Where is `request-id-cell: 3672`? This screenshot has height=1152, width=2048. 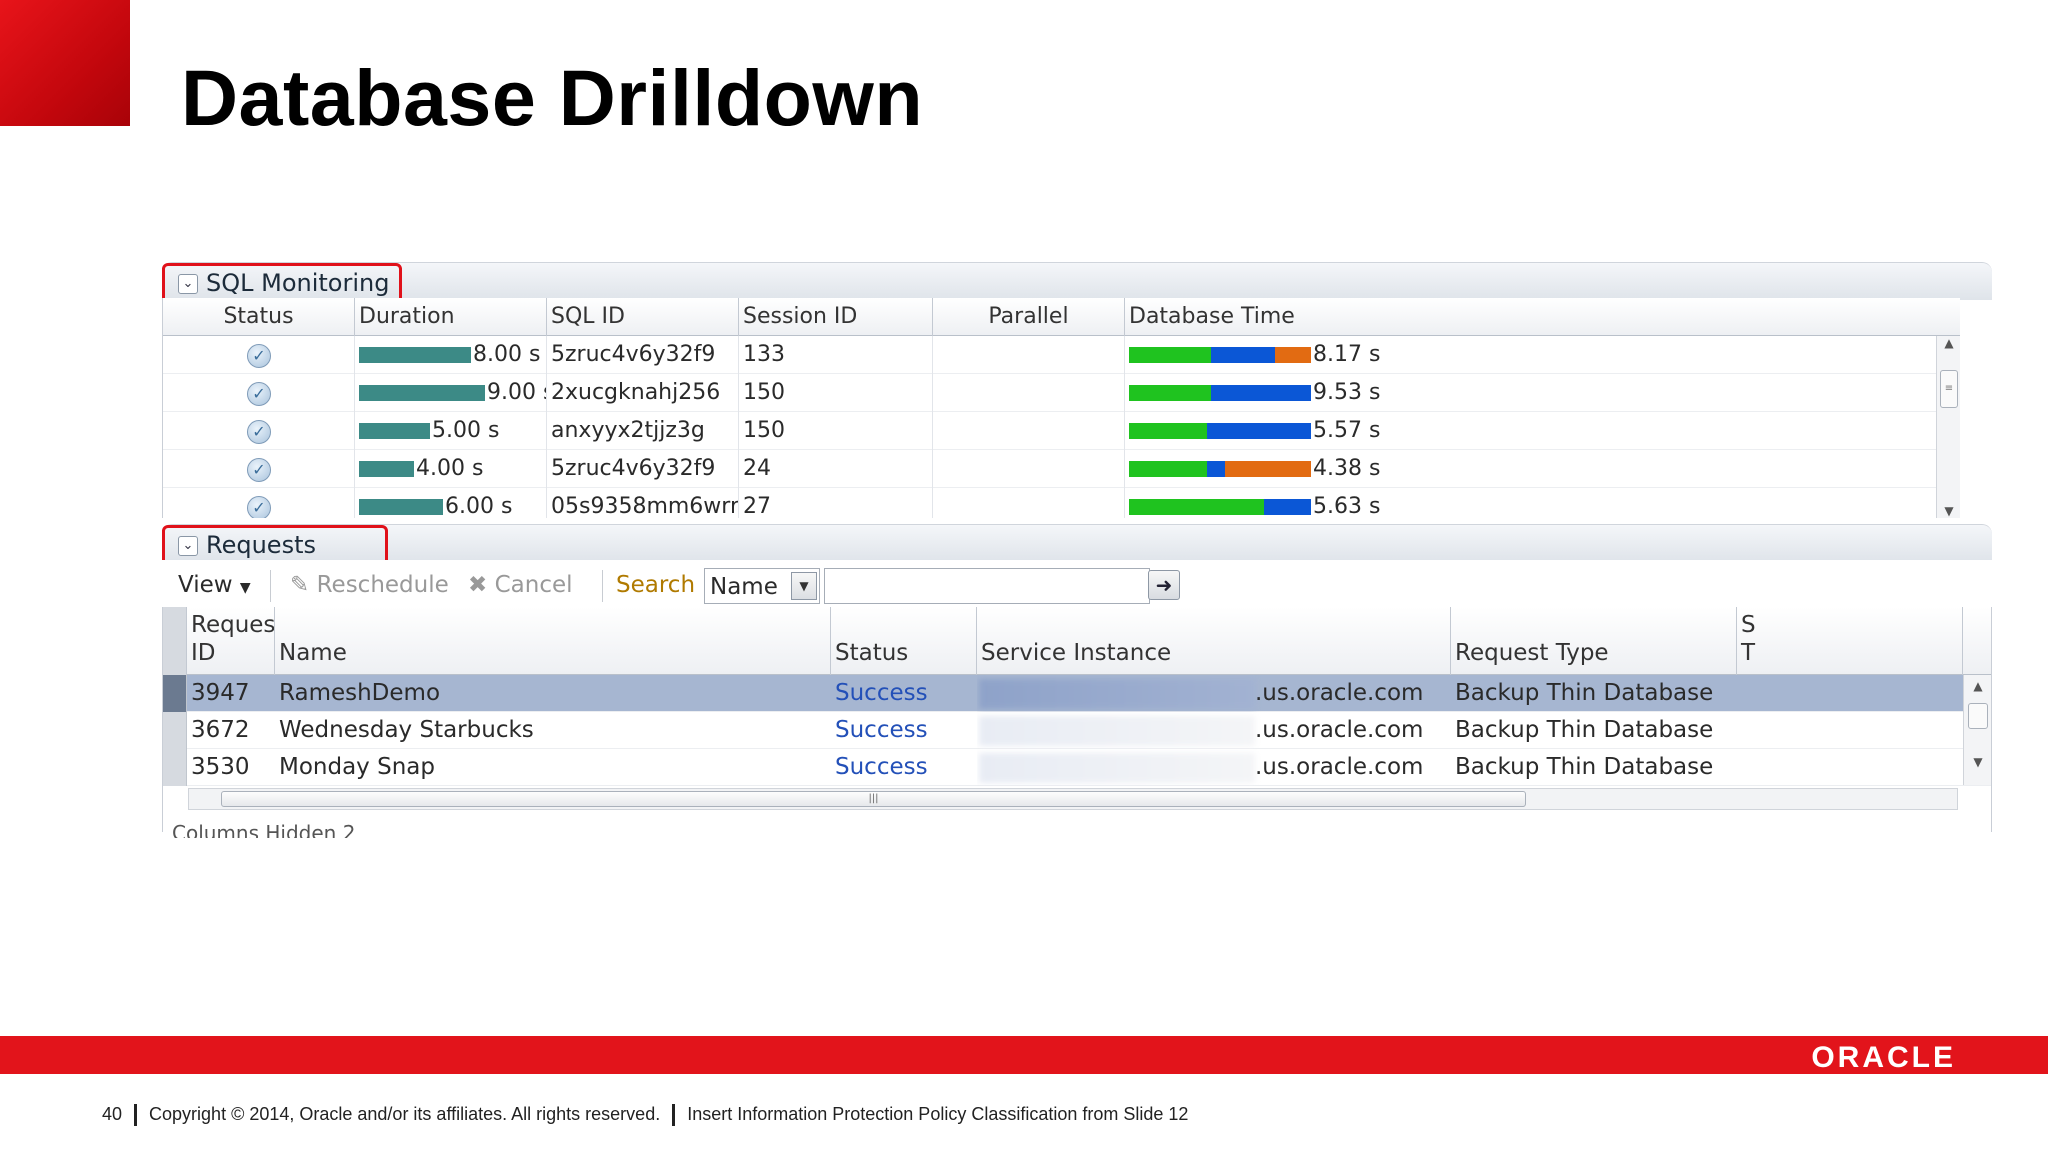
request-id-cell: 3672 is located at coordinates (220, 730).